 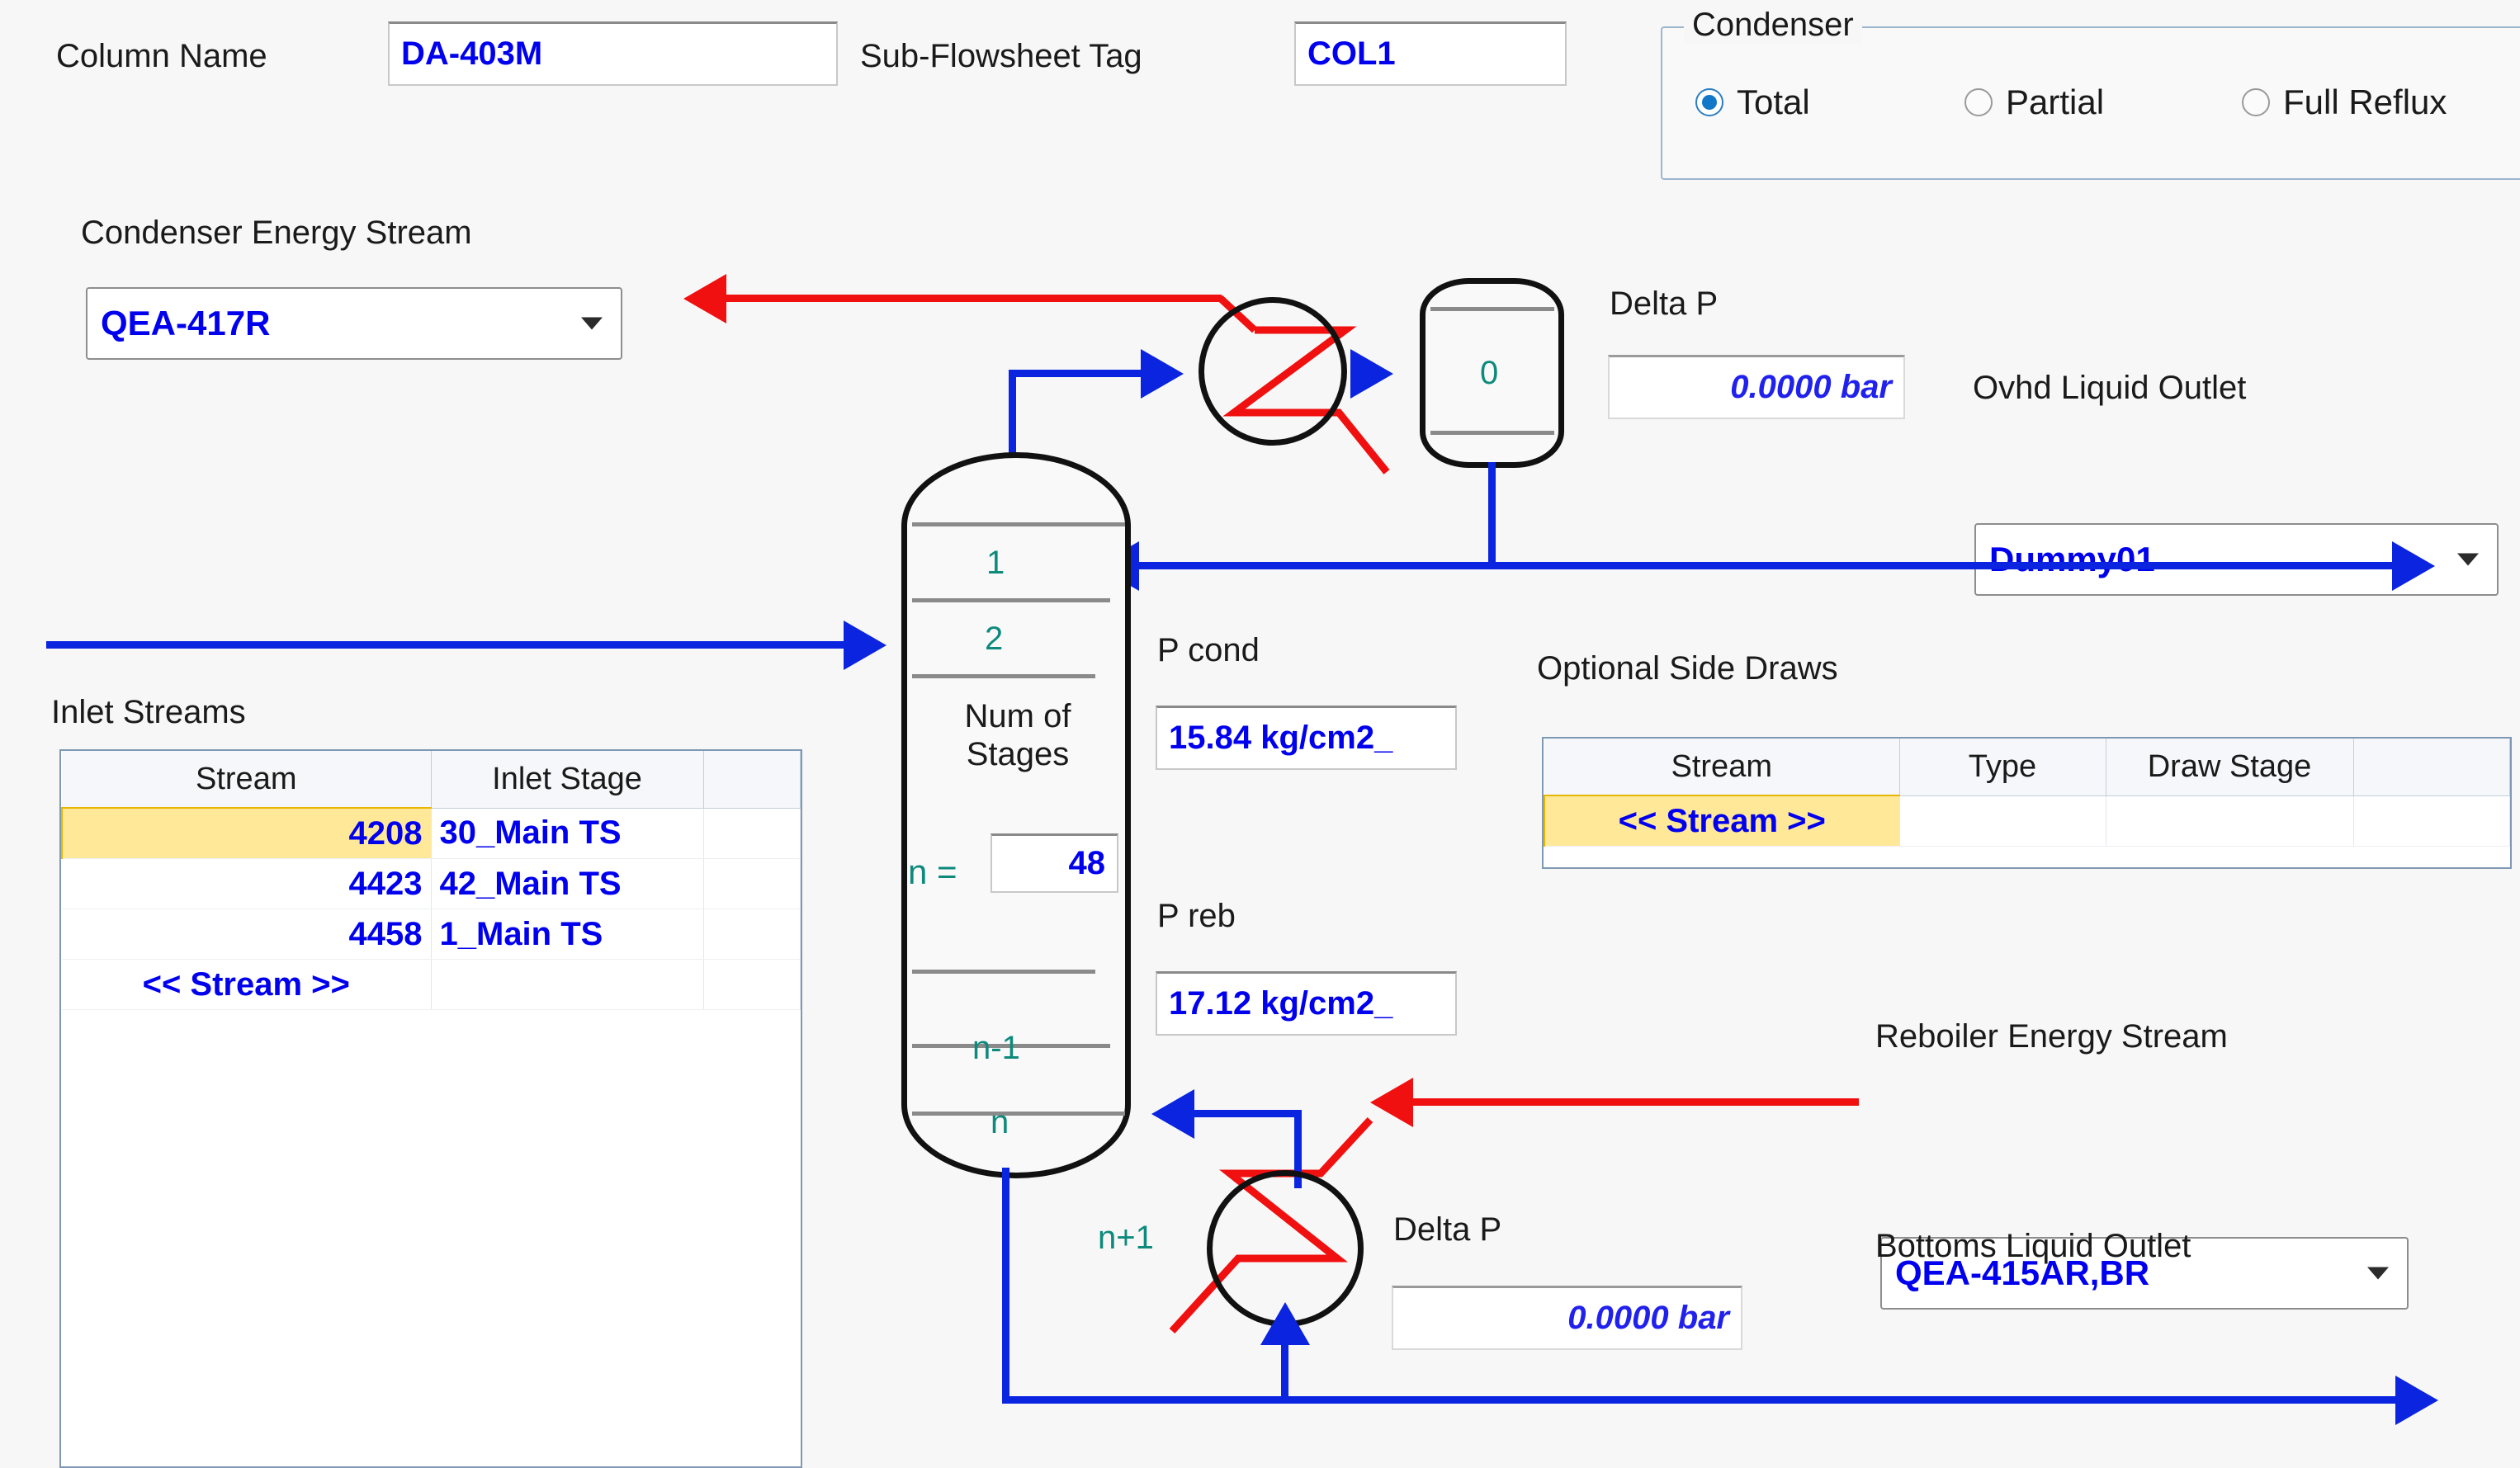 I want to click on reboiler-delta-p-label: Delta P, so click(x=1447, y=1229).